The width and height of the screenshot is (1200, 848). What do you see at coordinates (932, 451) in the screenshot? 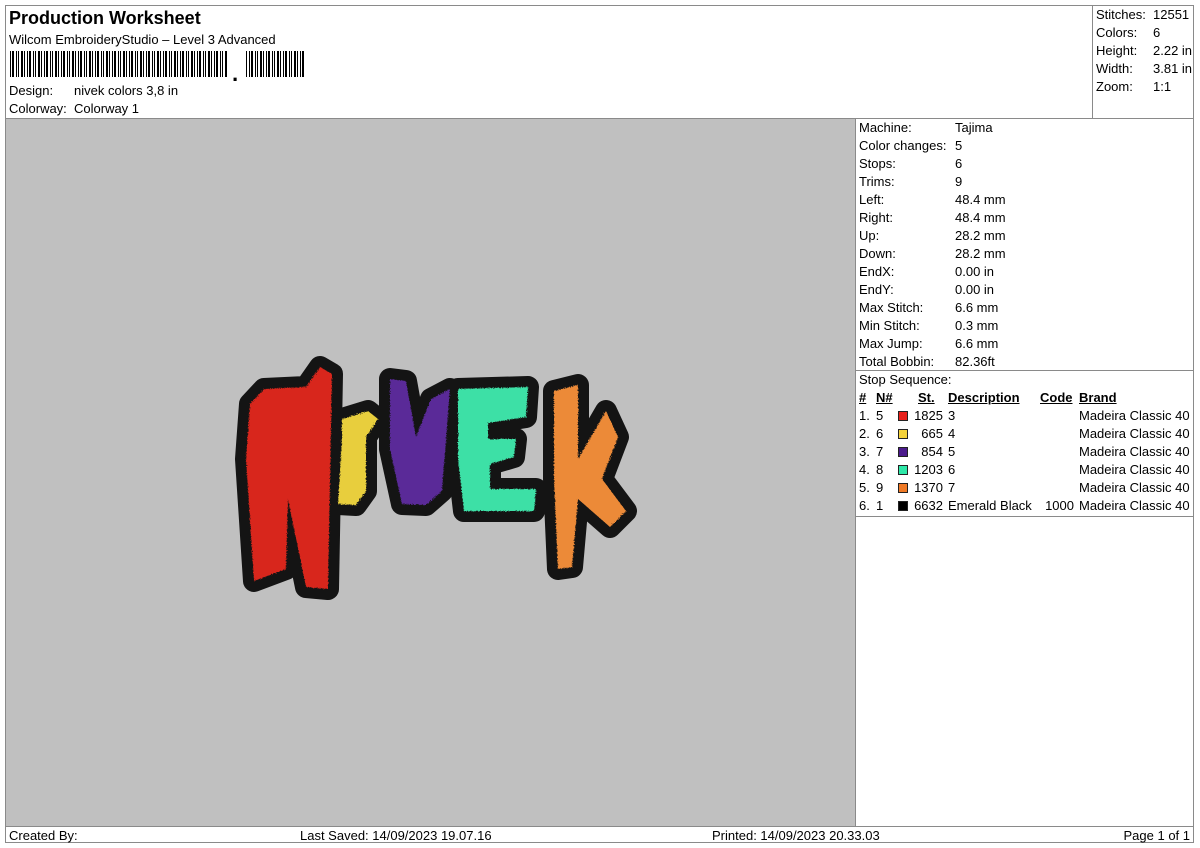
I see `stitch-count: 854` at bounding box center [932, 451].